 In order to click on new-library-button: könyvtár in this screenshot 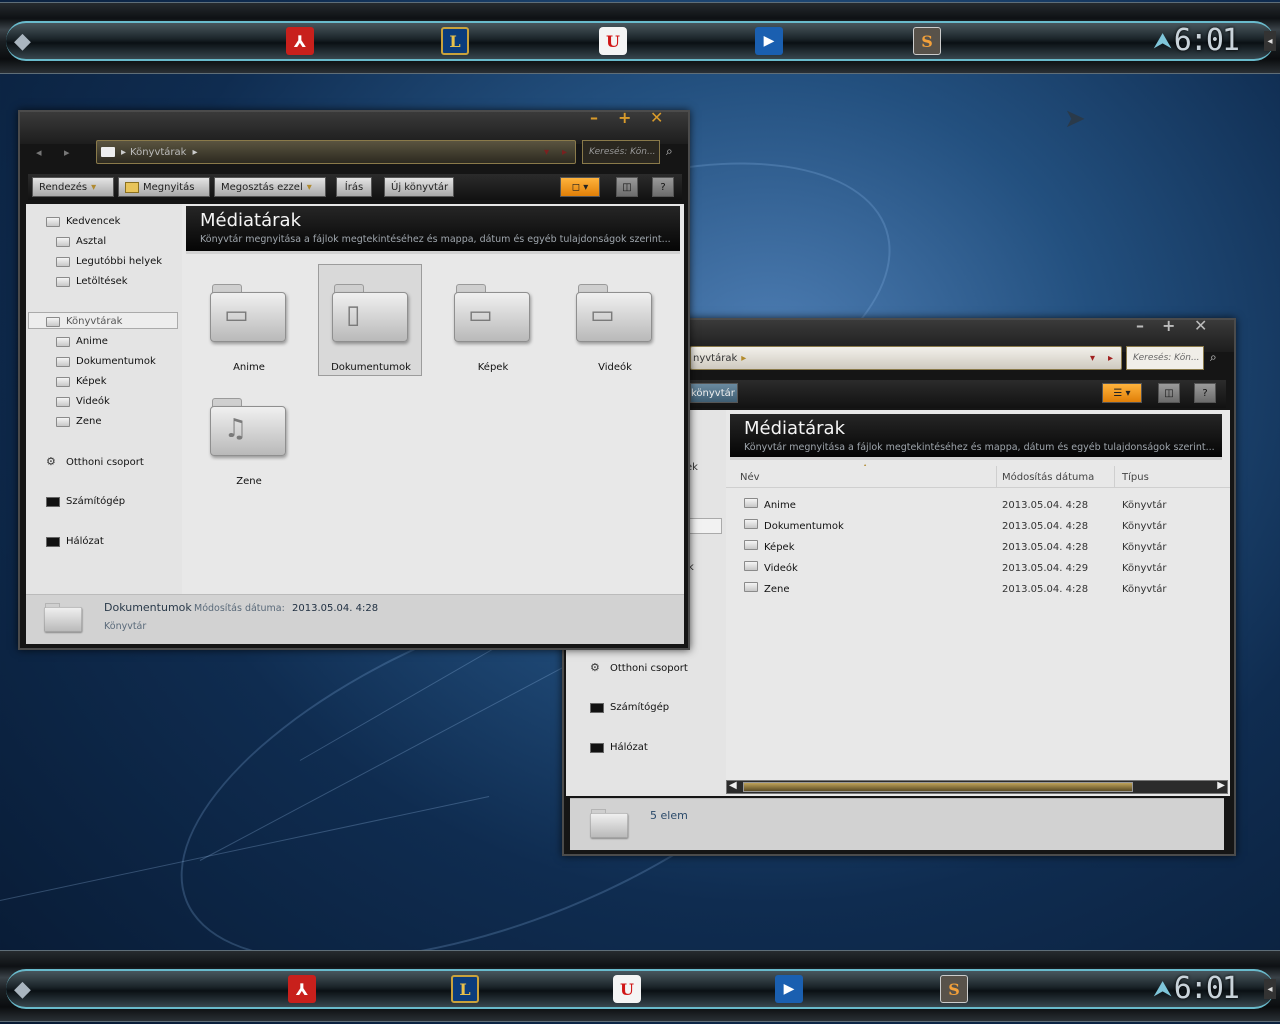, I will do `click(714, 393)`.